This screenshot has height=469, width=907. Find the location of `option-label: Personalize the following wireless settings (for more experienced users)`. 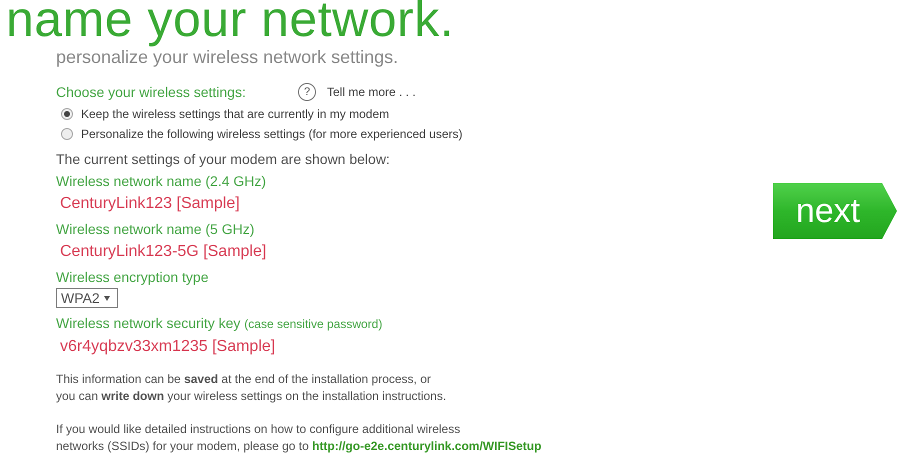

option-label: Personalize the following wireless settings (for more experienced users) is located at coordinates (272, 134).